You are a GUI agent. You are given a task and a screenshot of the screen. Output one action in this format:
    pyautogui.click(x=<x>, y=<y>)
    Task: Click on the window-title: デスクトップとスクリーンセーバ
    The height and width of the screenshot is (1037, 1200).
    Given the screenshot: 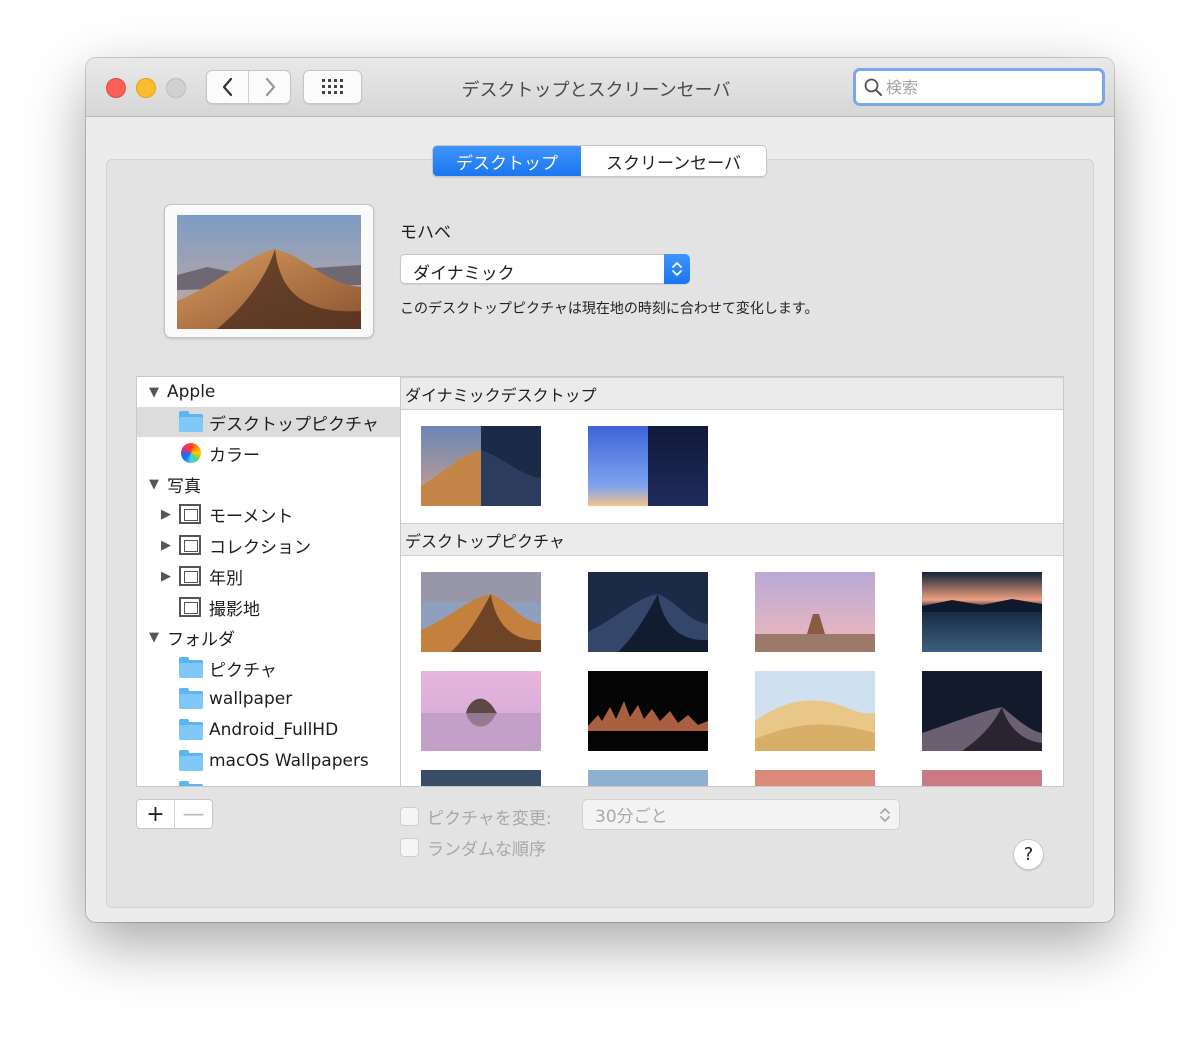 What is the action you would take?
    pyautogui.click(x=596, y=90)
    